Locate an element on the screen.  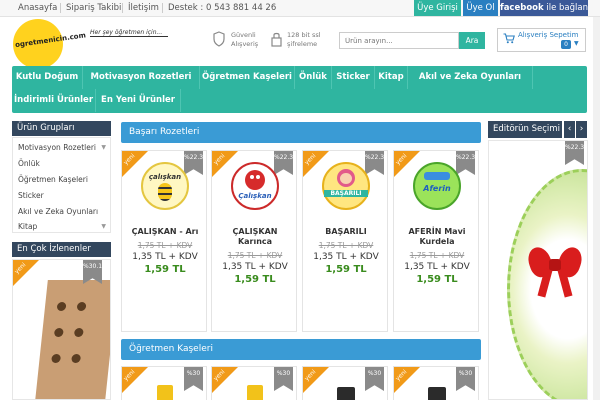
category-item: Kitap is located at coordinates (27, 226).